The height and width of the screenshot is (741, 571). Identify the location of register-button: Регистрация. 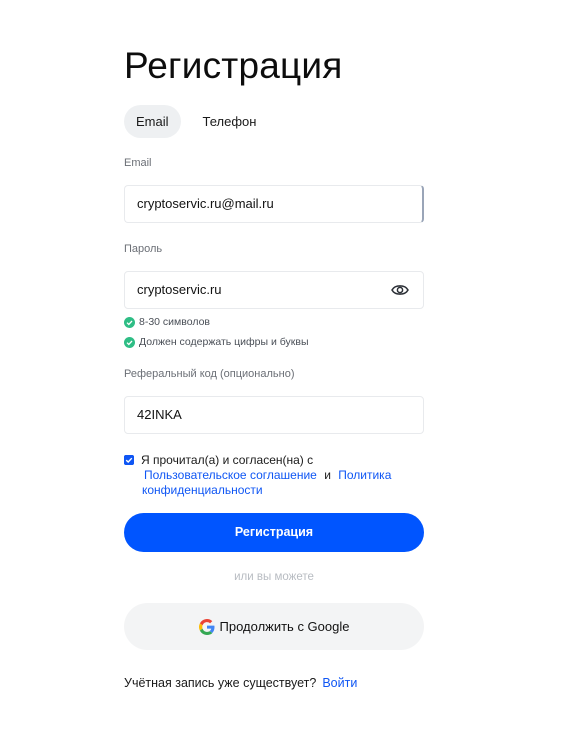
(274, 532).